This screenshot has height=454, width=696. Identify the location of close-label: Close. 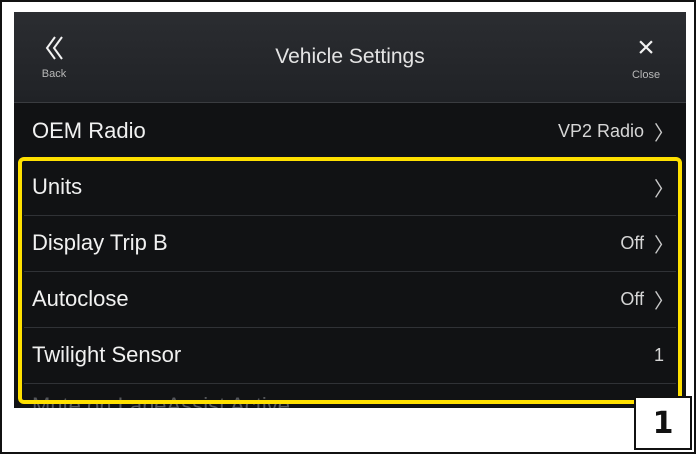
(646, 75).